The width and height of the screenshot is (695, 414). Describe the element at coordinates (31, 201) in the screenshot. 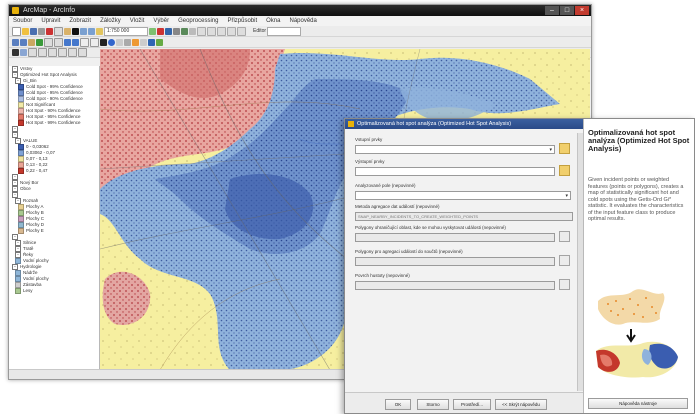

I see `toc-layer-label: Rozsah` at that location.